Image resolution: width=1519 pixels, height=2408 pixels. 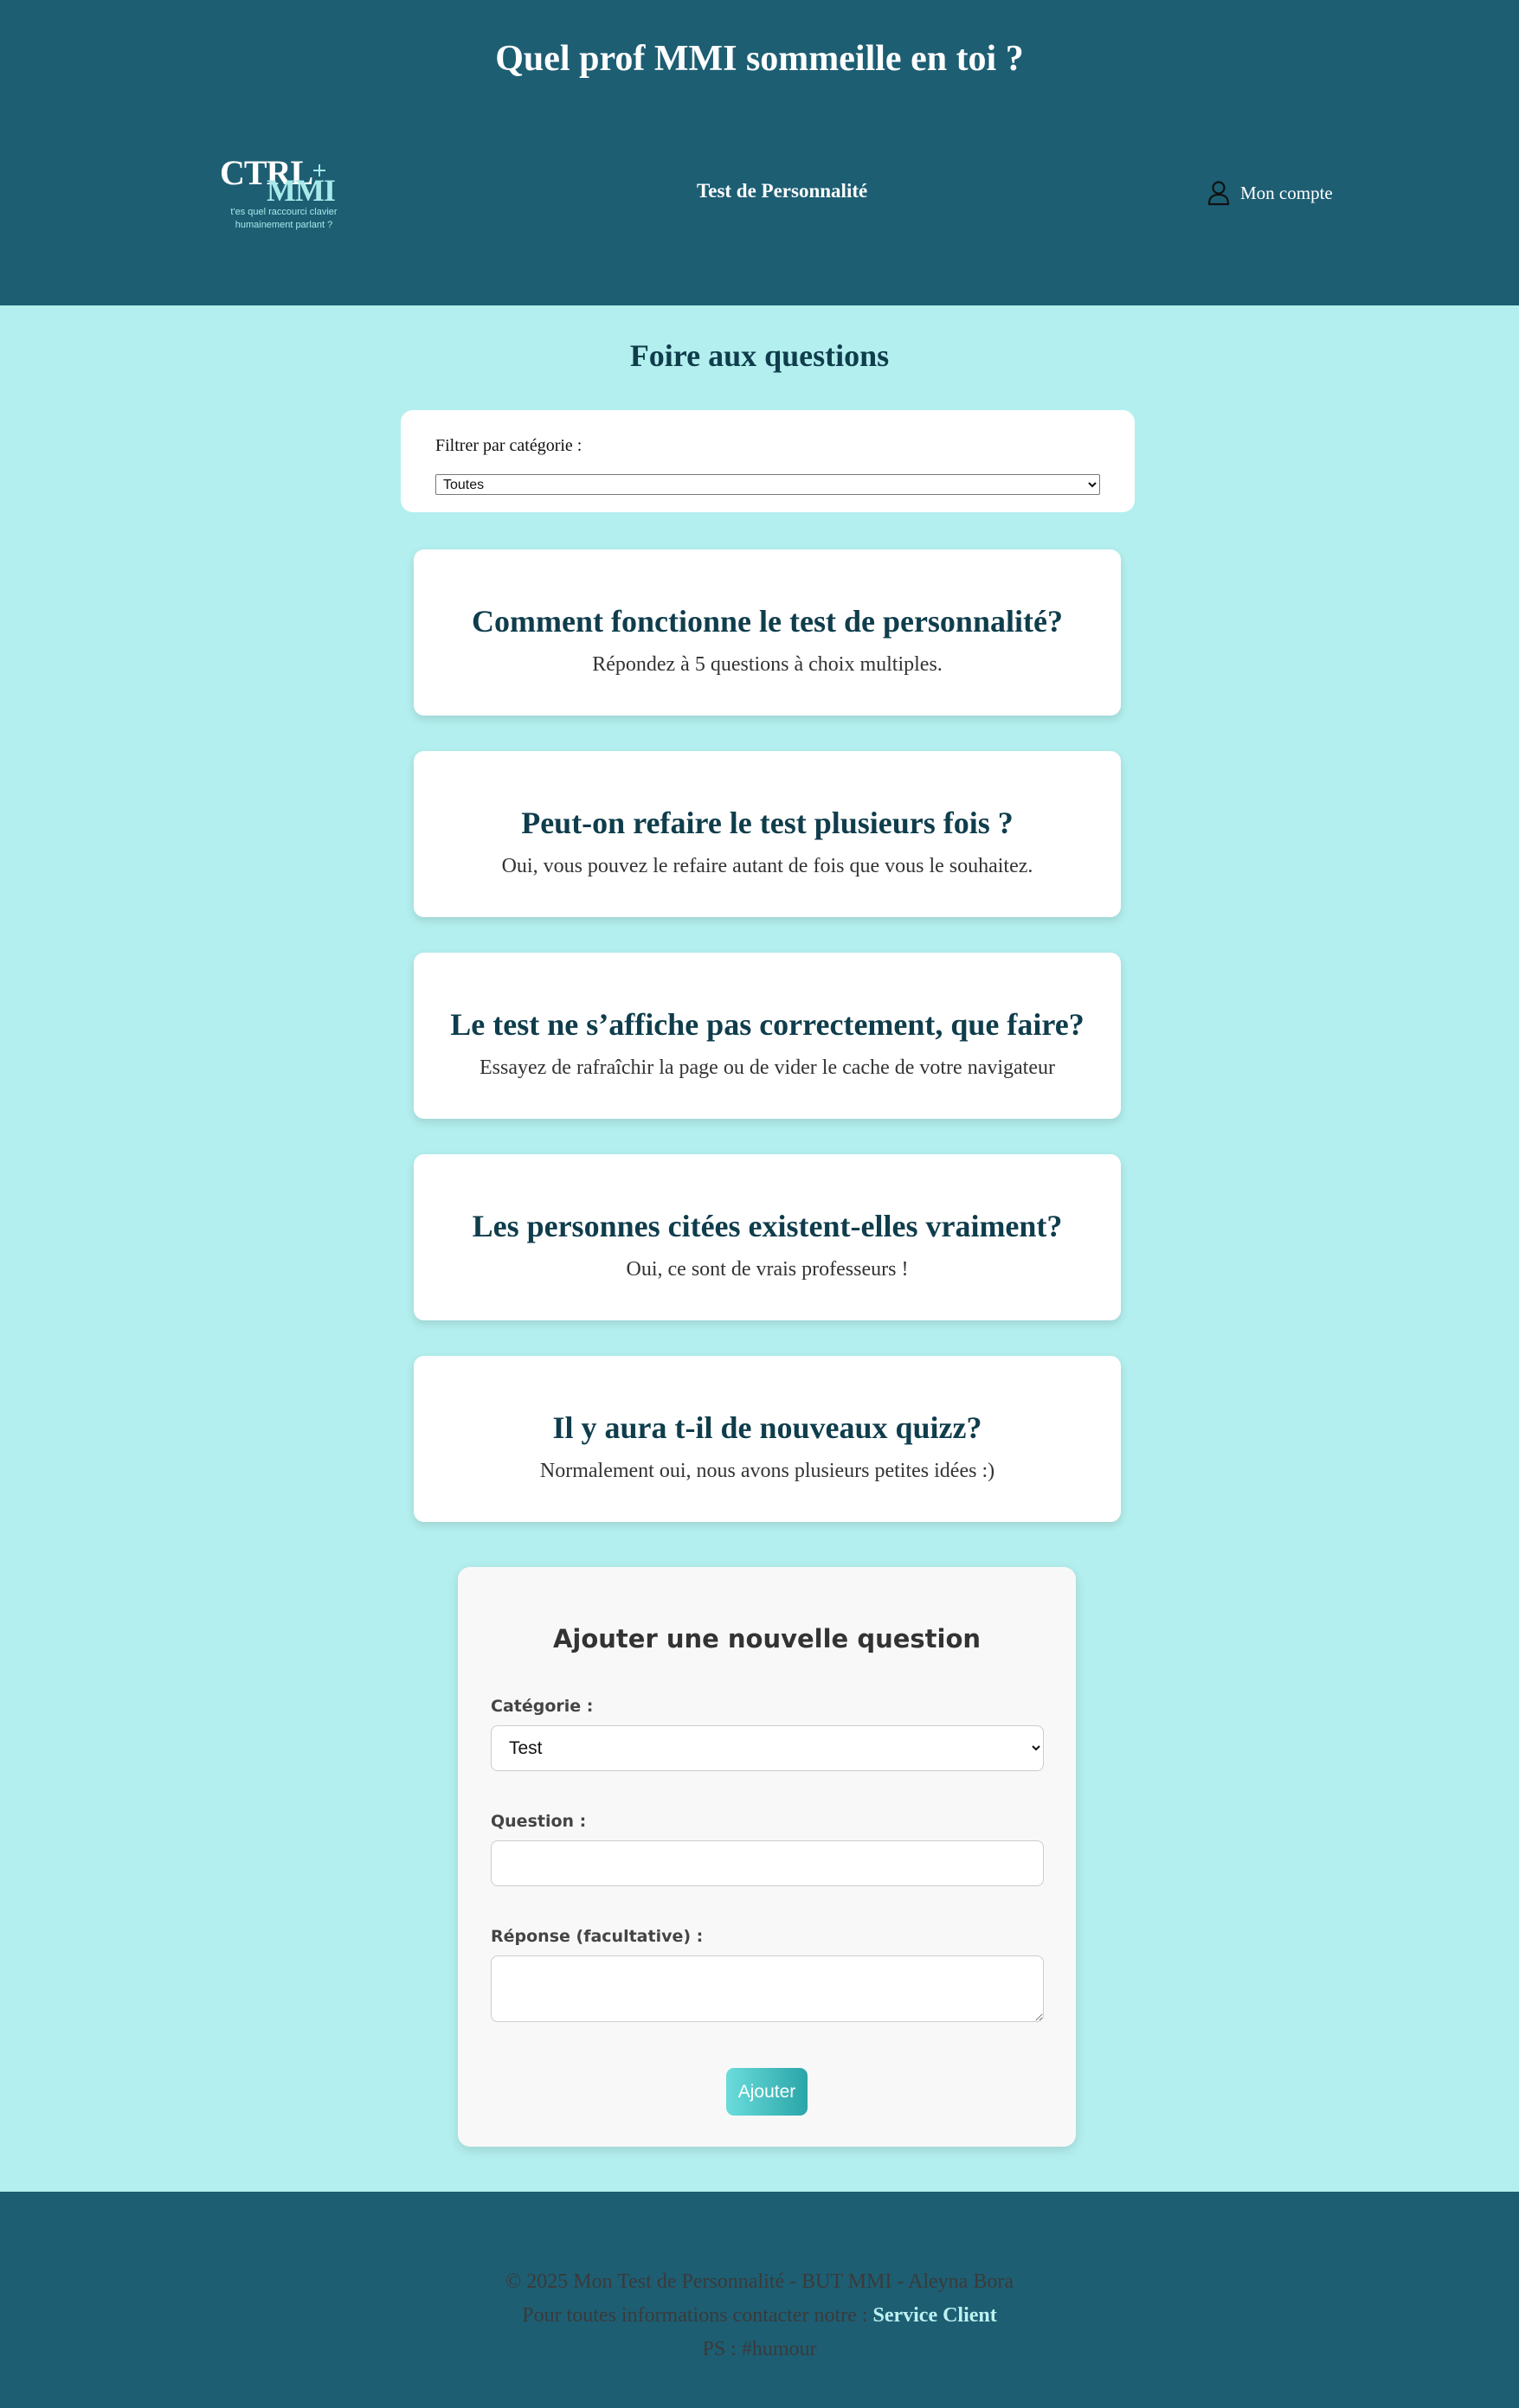 I want to click on nav-link-personality-test: Test de Personnalité, so click(x=782, y=191).